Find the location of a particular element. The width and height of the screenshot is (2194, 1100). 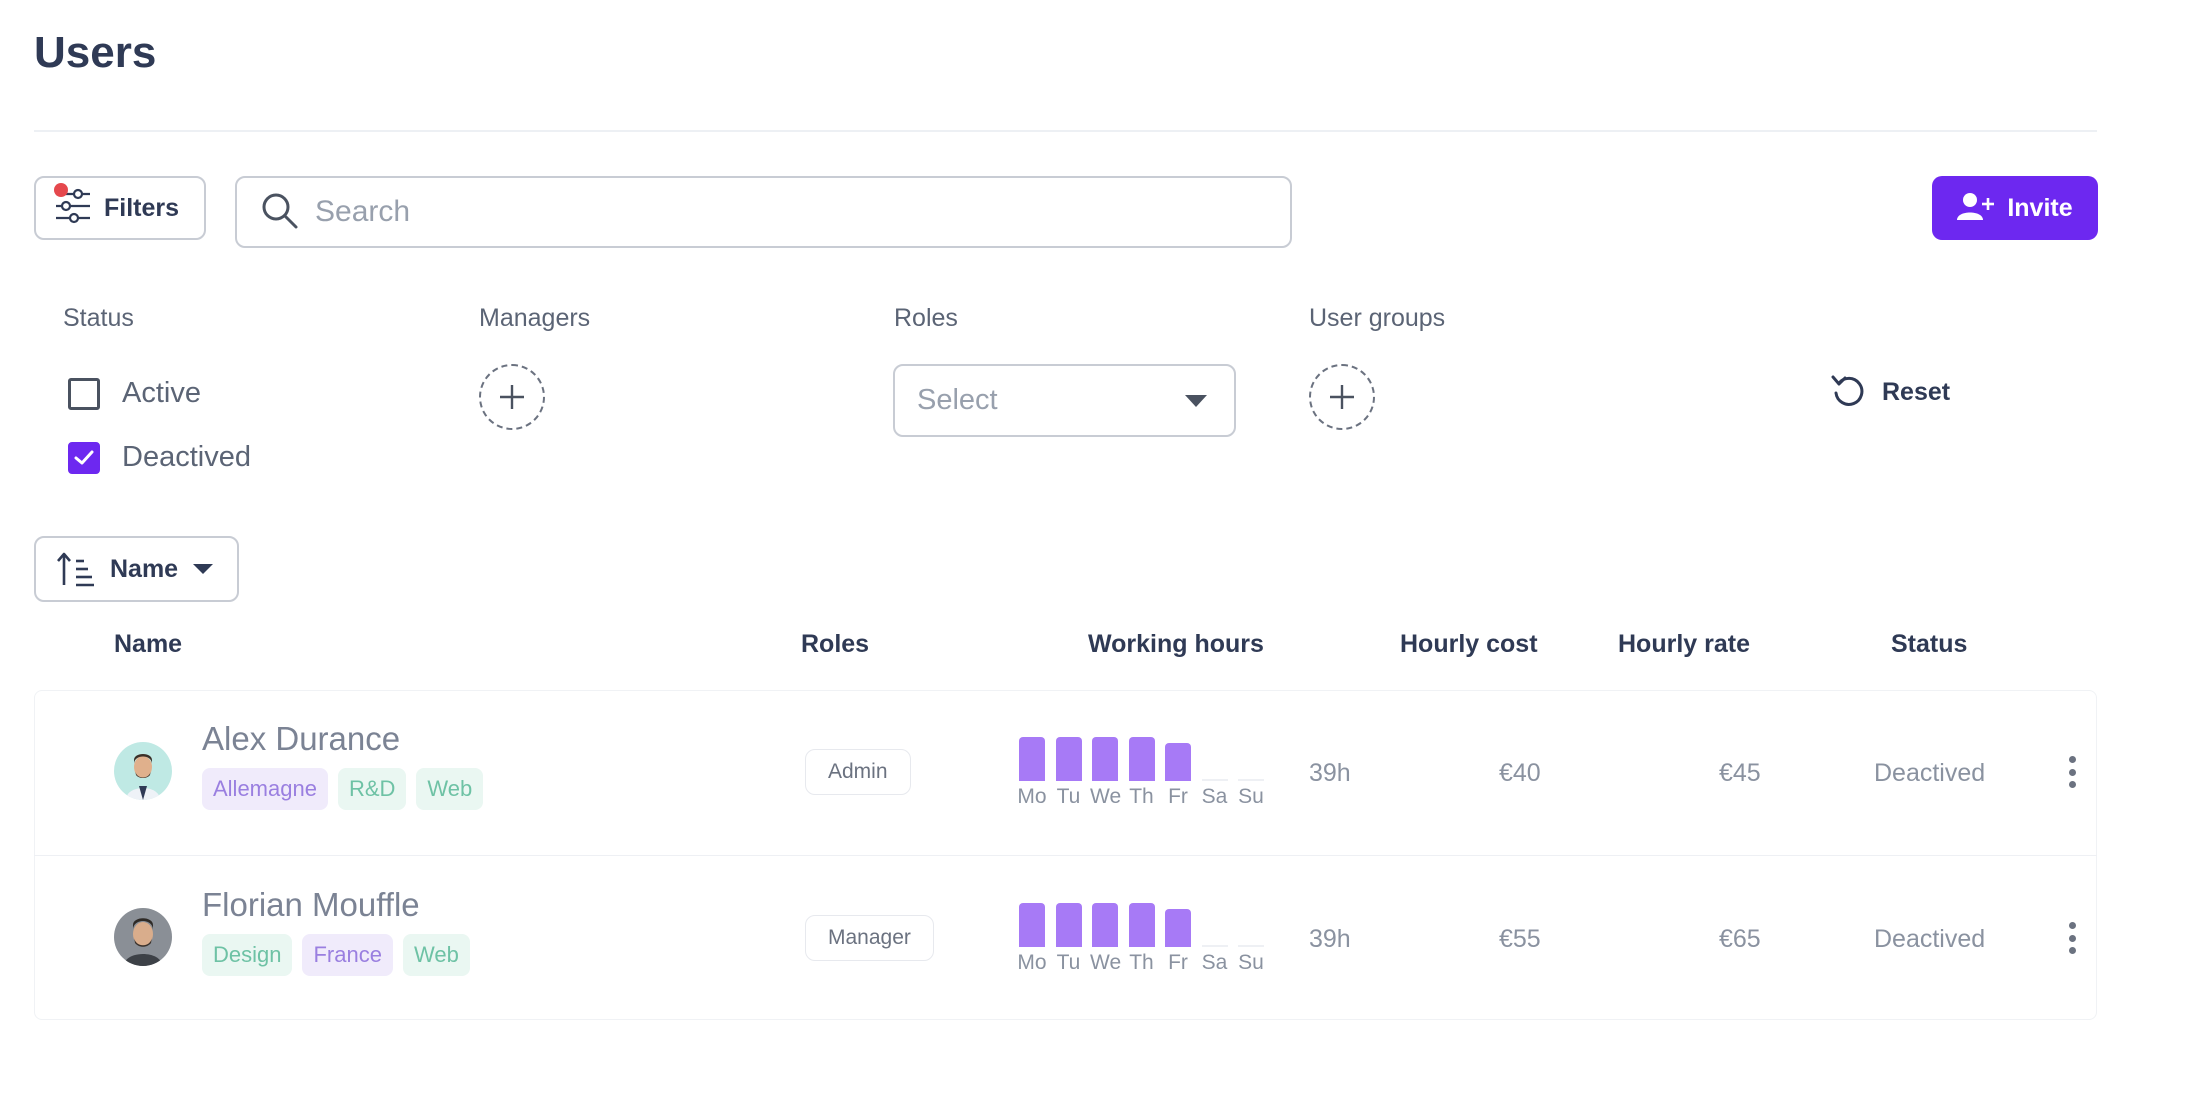

user-tag: France is located at coordinates (347, 955).